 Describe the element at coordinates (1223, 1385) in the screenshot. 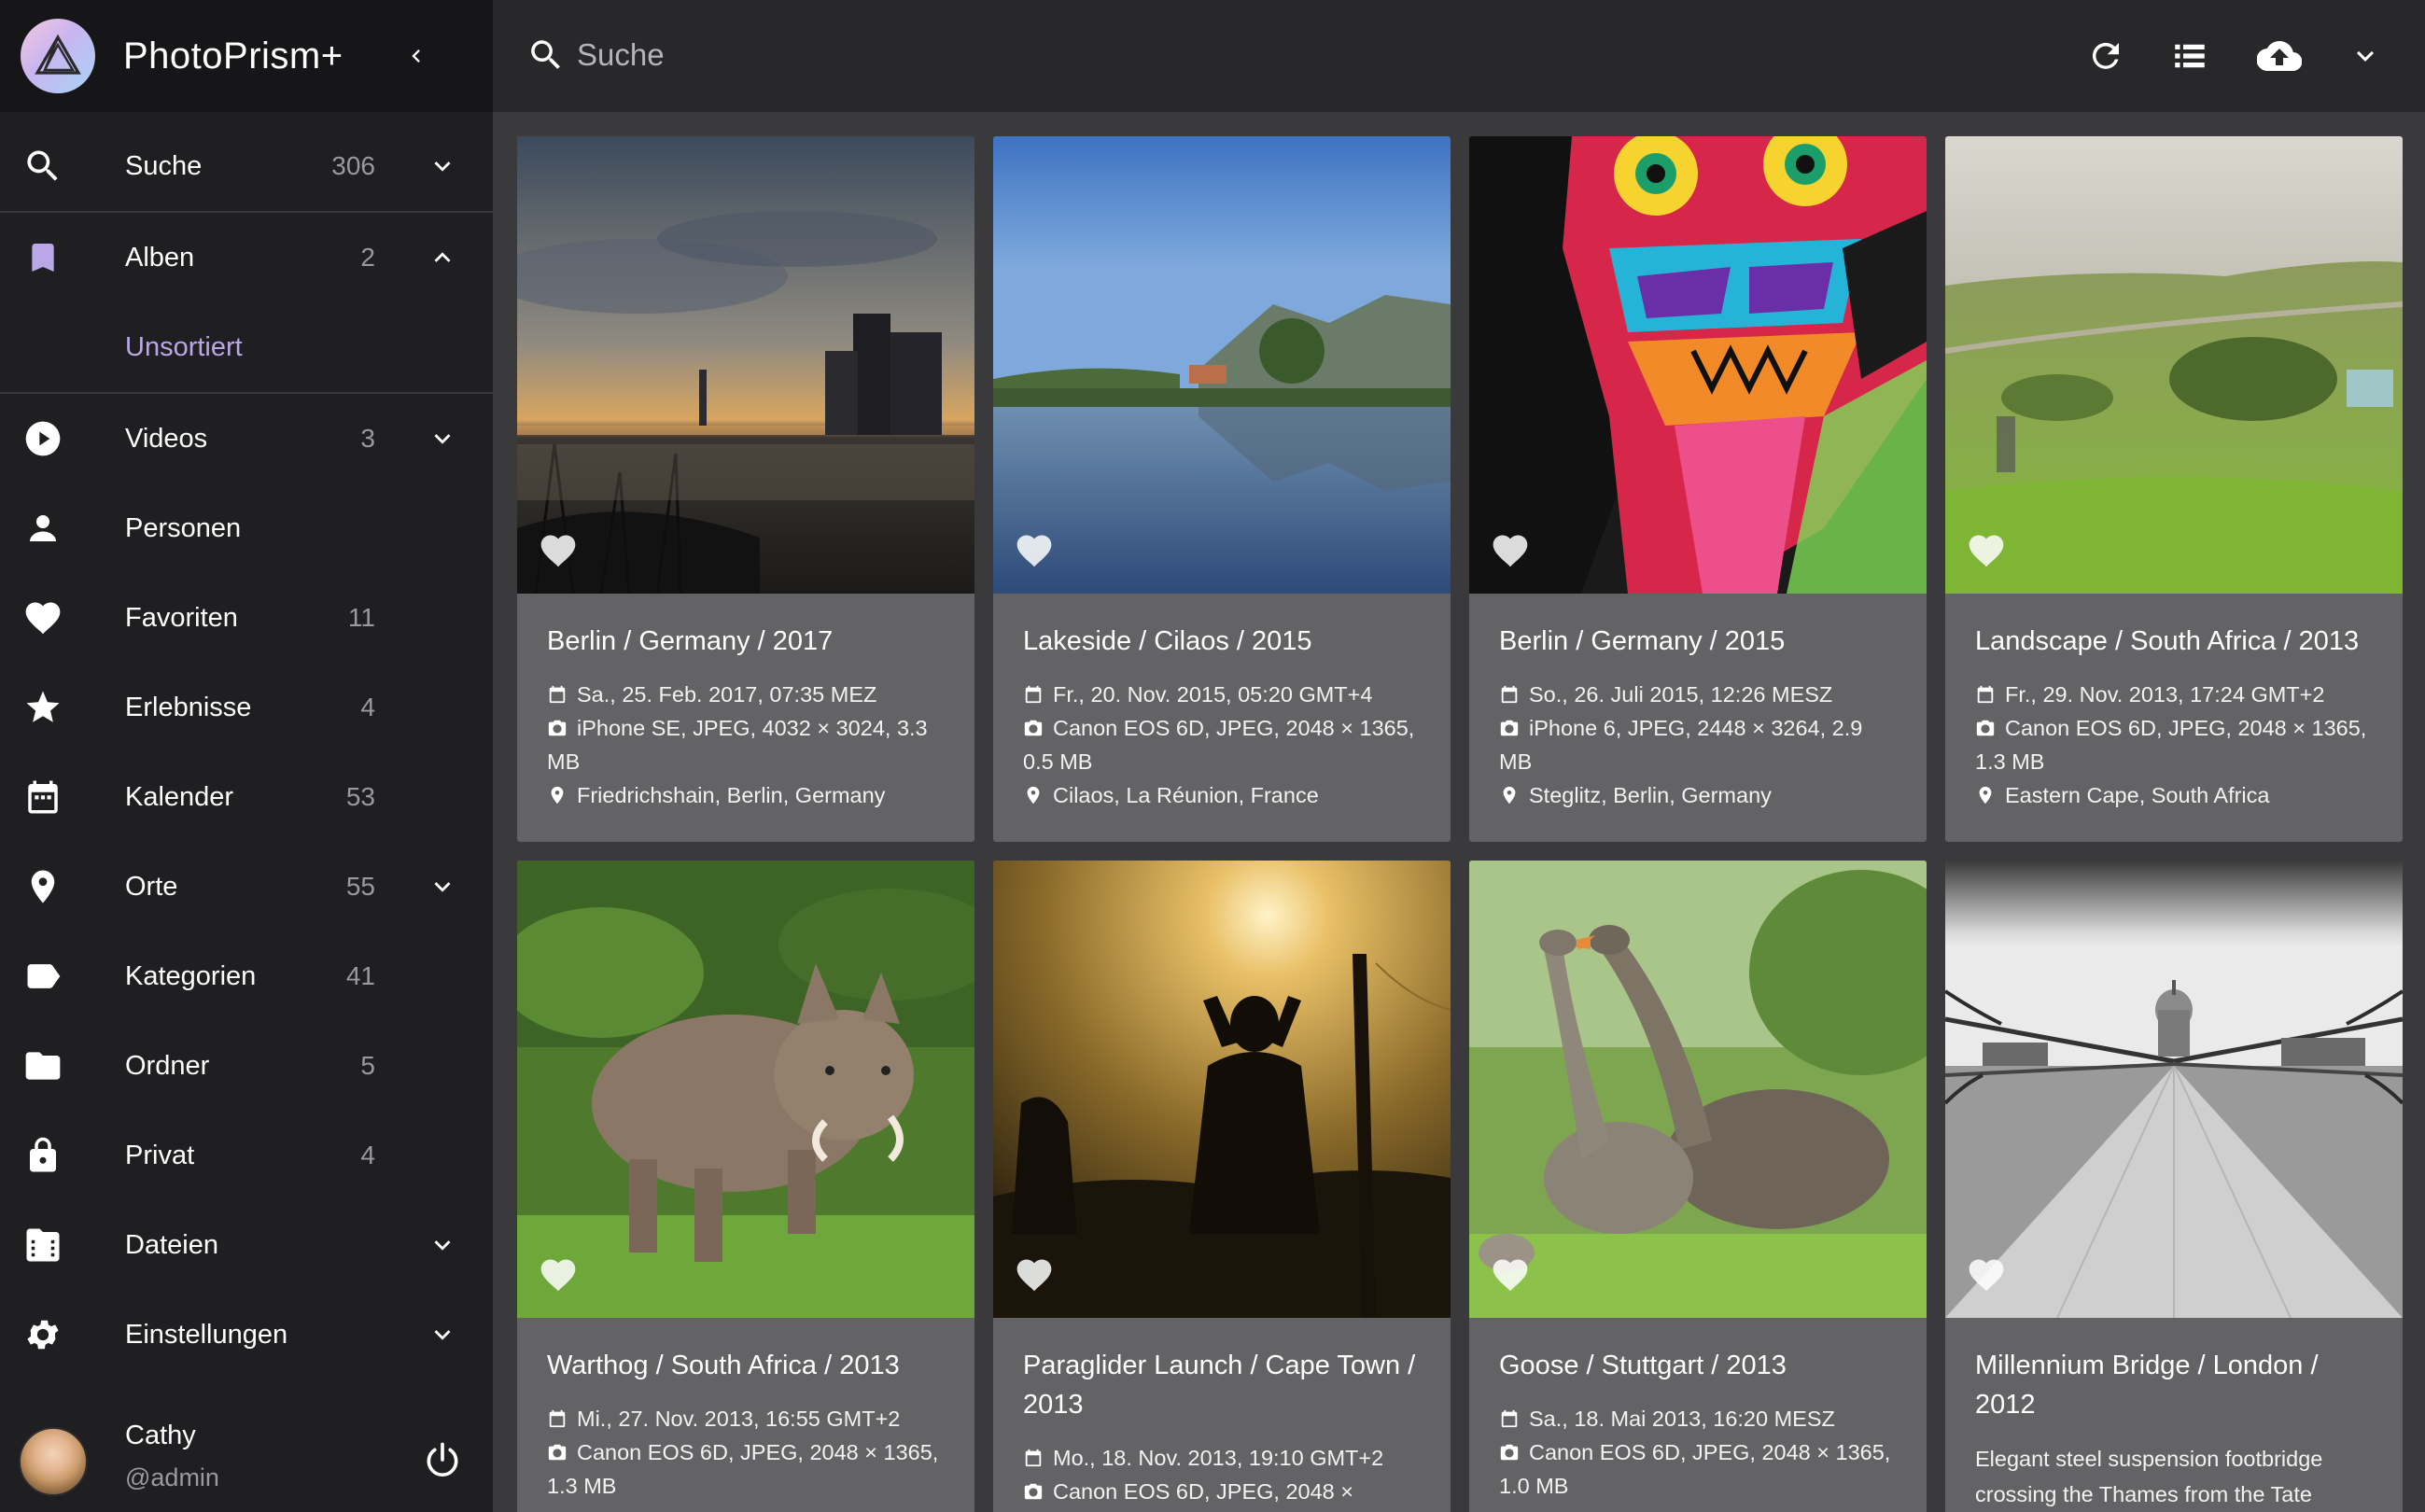

I see `photo-title: Paraglider Launch / Cape Town / 2013` at that location.